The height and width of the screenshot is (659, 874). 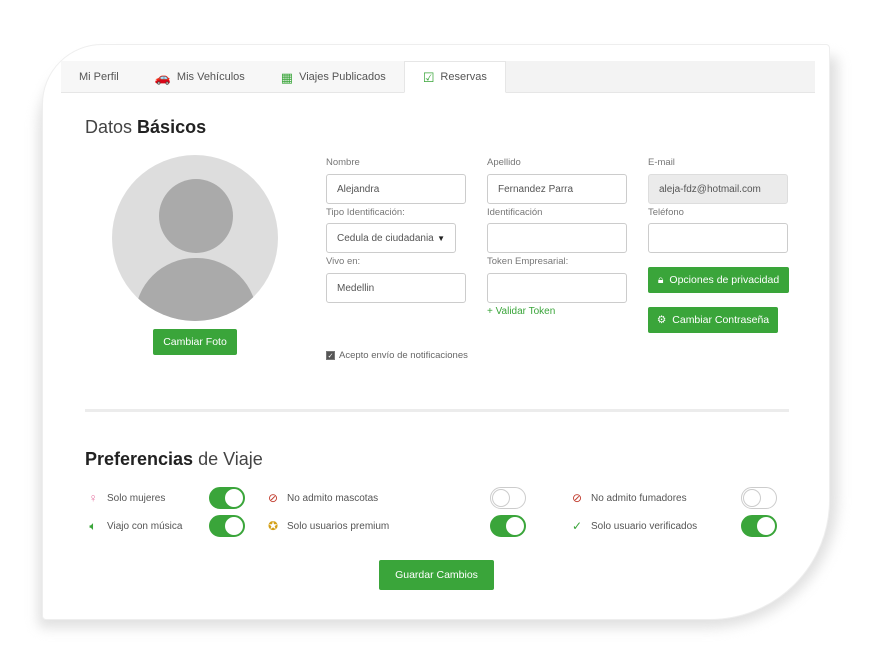 I want to click on premium-badge-icon: ✪, so click(x=273, y=526).